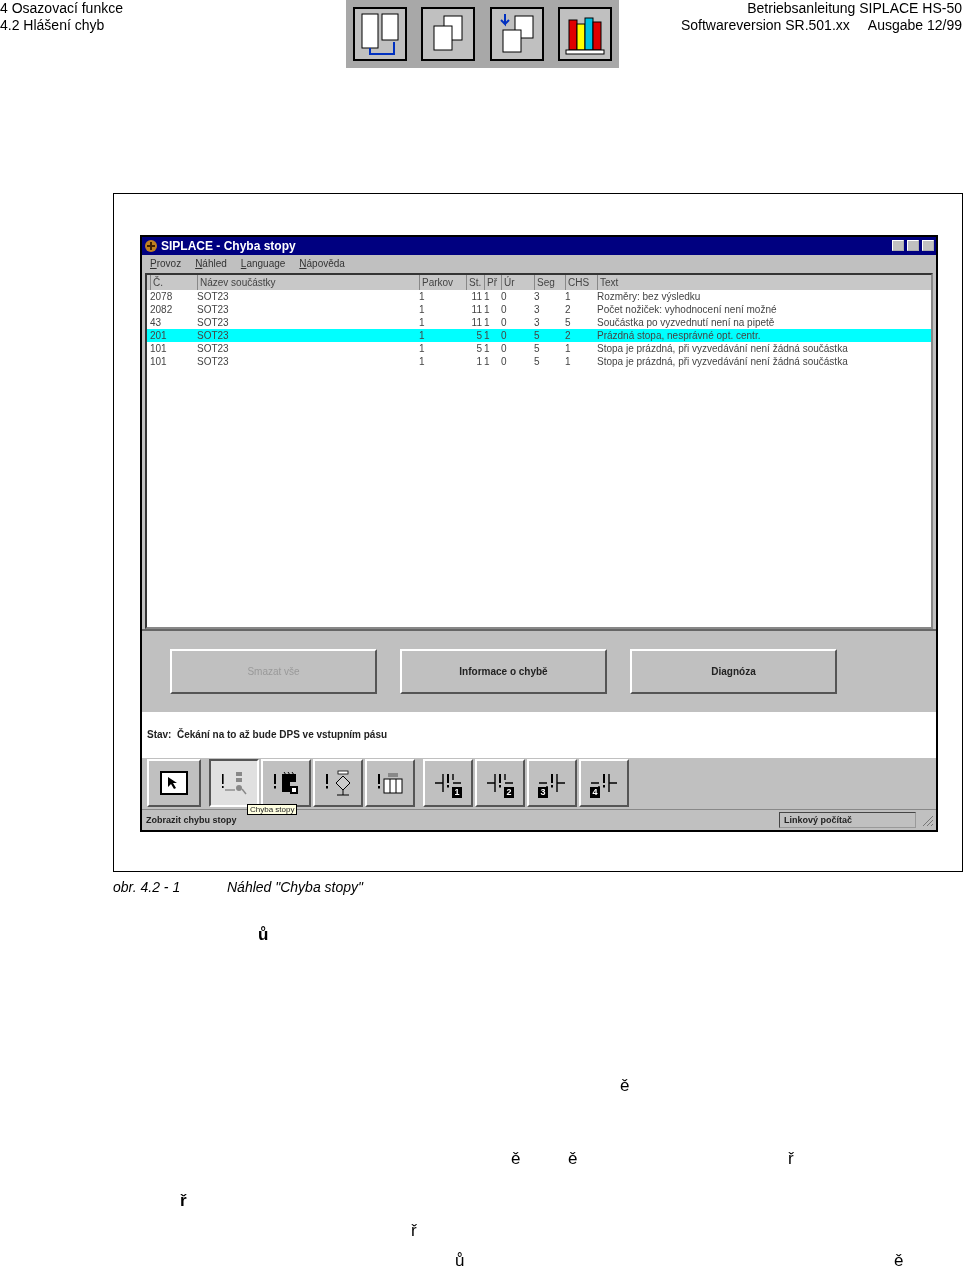 The image size is (964, 1269). I want to click on action-button: Diagnóza, so click(733, 671).